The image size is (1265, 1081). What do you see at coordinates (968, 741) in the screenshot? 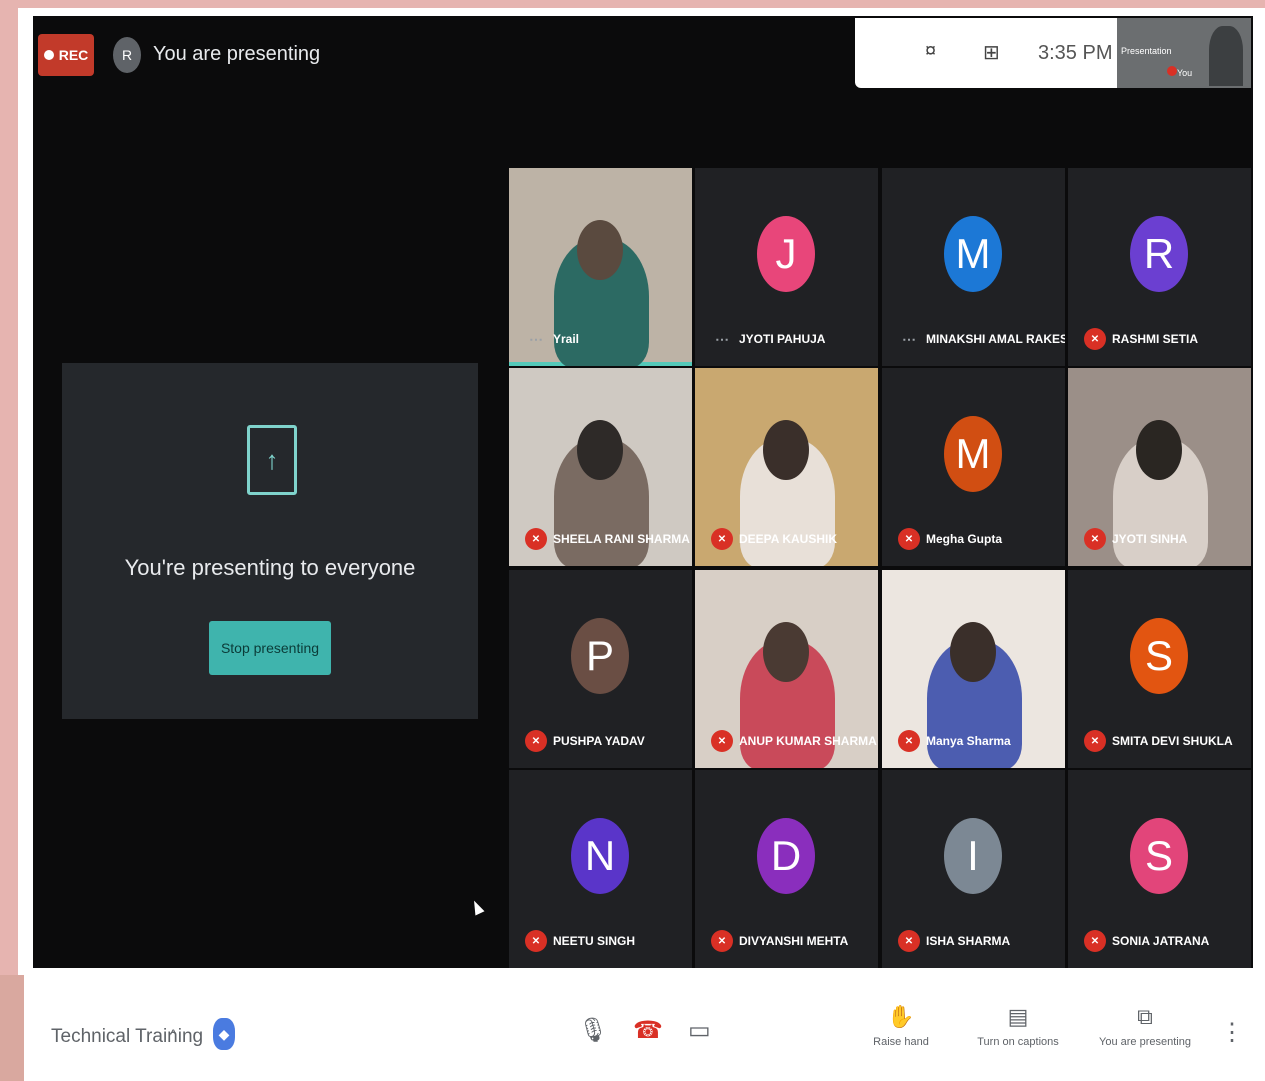
I see `participant-name-label: Manya Sharma` at bounding box center [968, 741].